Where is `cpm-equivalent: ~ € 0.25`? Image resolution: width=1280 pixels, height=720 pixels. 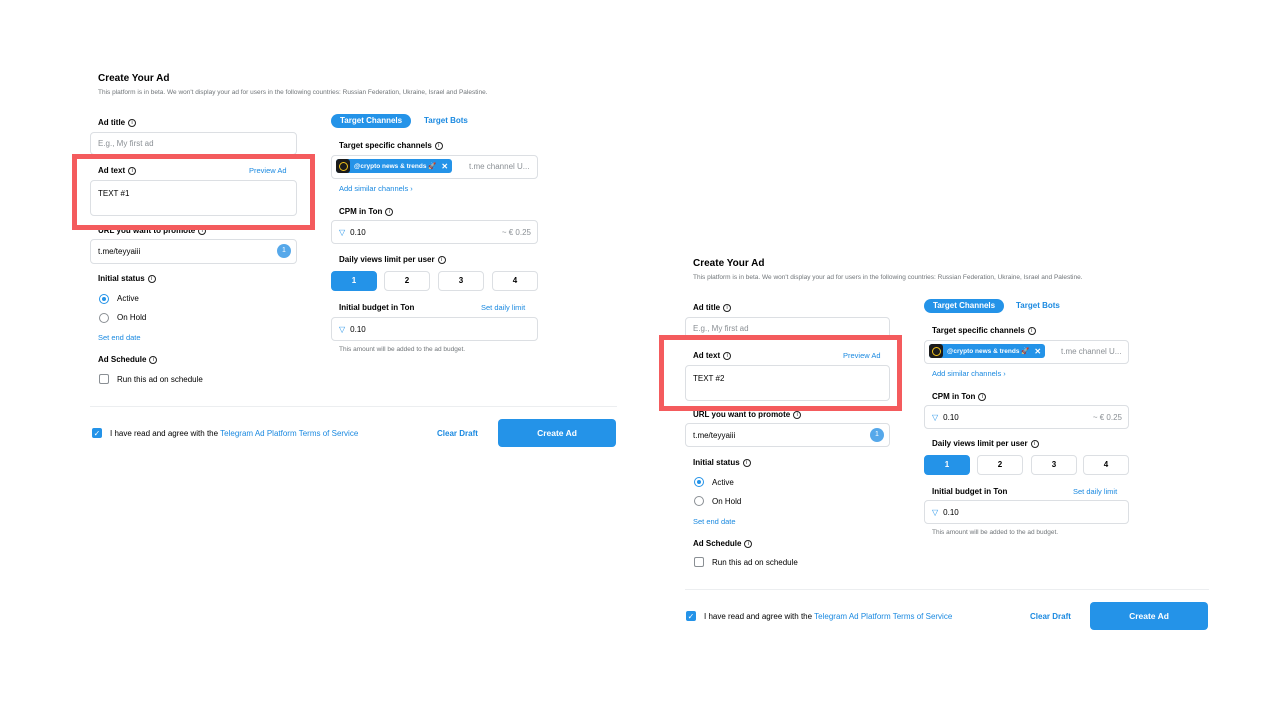 cpm-equivalent: ~ € 0.25 is located at coordinates (516, 232).